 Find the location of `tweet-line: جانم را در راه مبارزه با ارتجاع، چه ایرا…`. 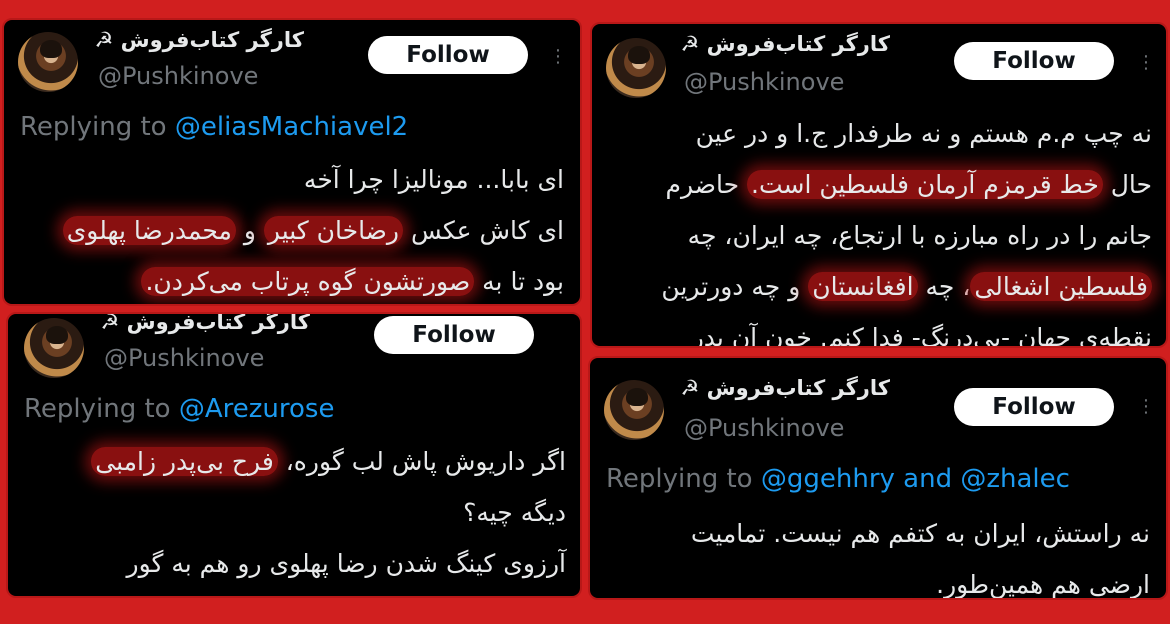

tweet-line: جانم را در راه مبارزه با ارتجاع، چه ایرا… is located at coordinates (919, 235).